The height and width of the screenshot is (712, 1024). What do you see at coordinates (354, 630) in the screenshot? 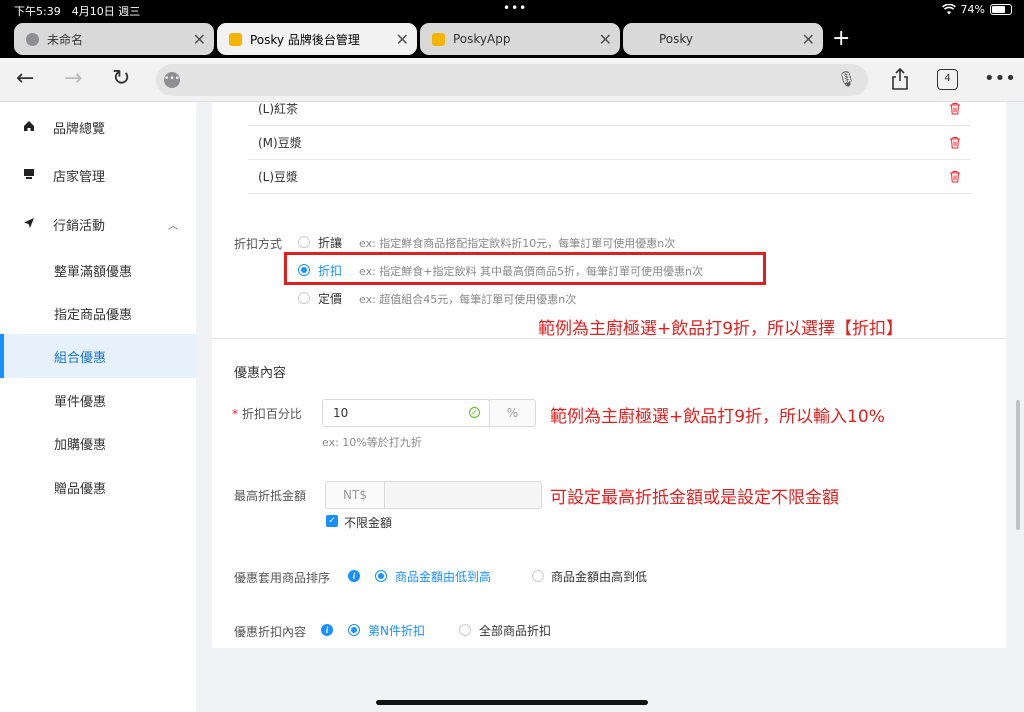
I see `radio-nth-item` at bounding box center [354, 630].